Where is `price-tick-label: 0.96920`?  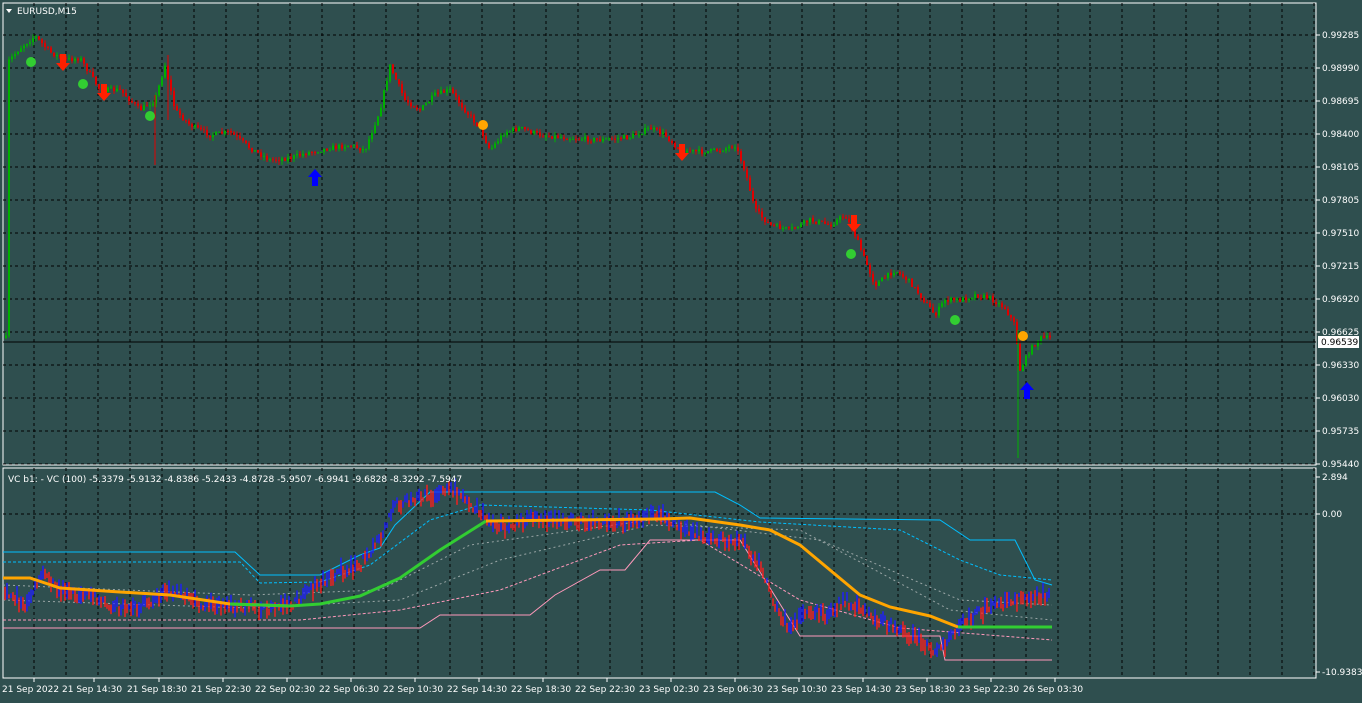
price-tick-label: 0.96920 is located at coordinates (1340, 300).